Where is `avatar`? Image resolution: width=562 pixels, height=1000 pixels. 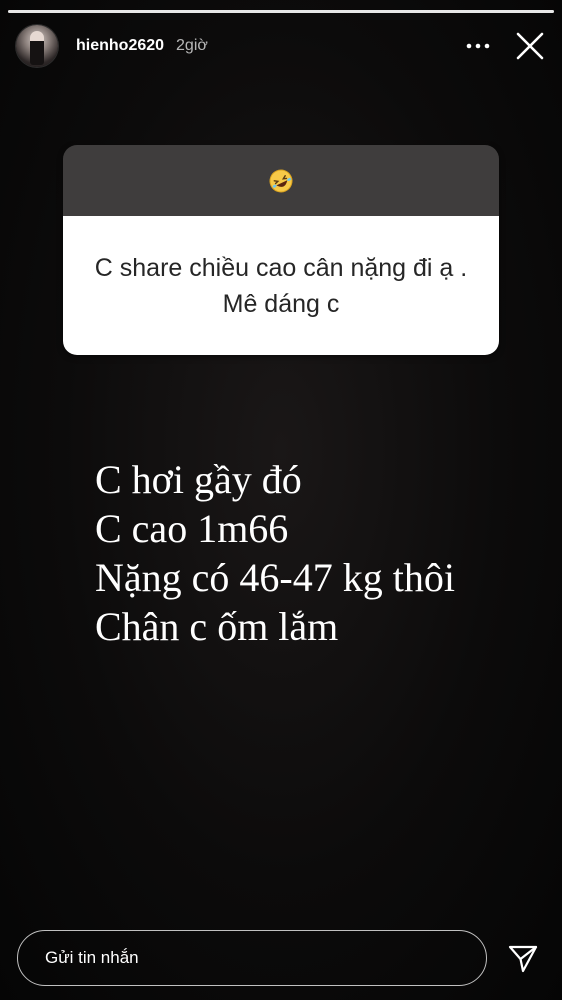 avatar is located at coordinates (37, 46).